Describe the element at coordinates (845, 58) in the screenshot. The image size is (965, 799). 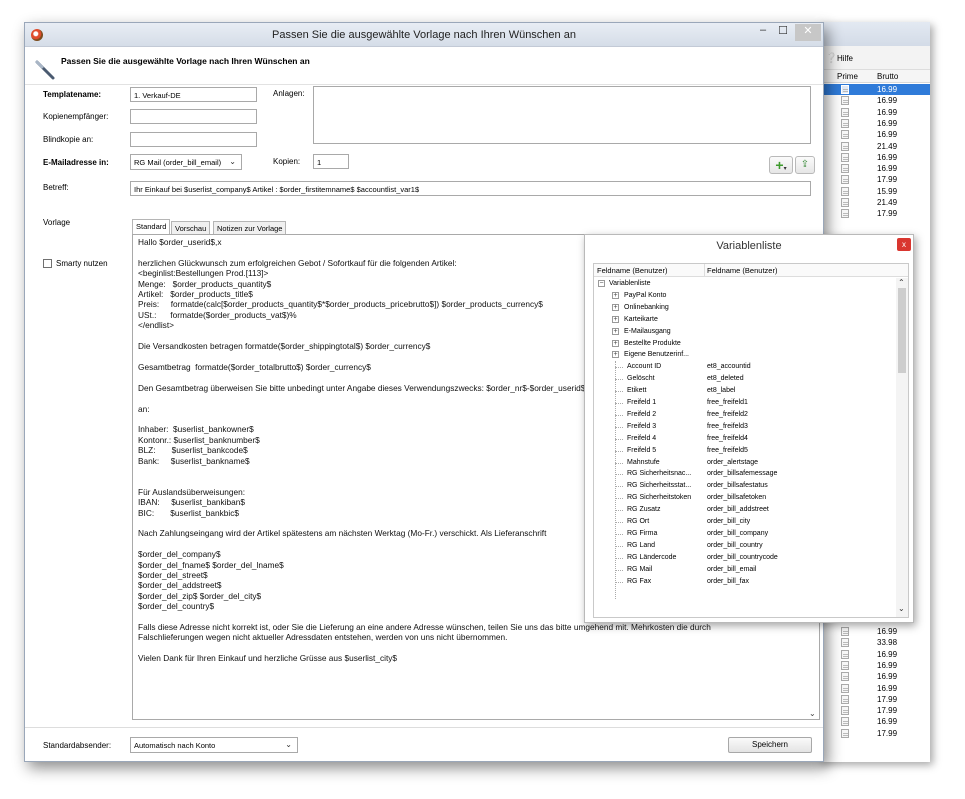
I see `help-menu: Hilfe` at that location.